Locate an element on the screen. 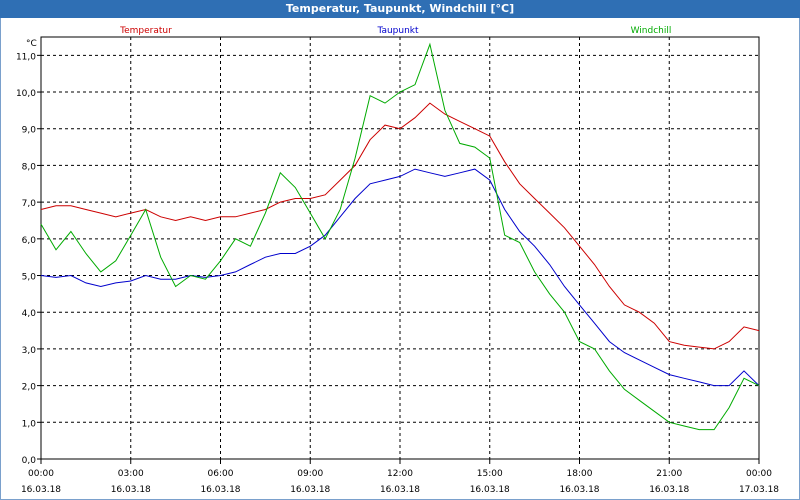 The width and height of the screenshot is (800, 500). y-tick-label: 5,0 is located at coordinates (29, 278).